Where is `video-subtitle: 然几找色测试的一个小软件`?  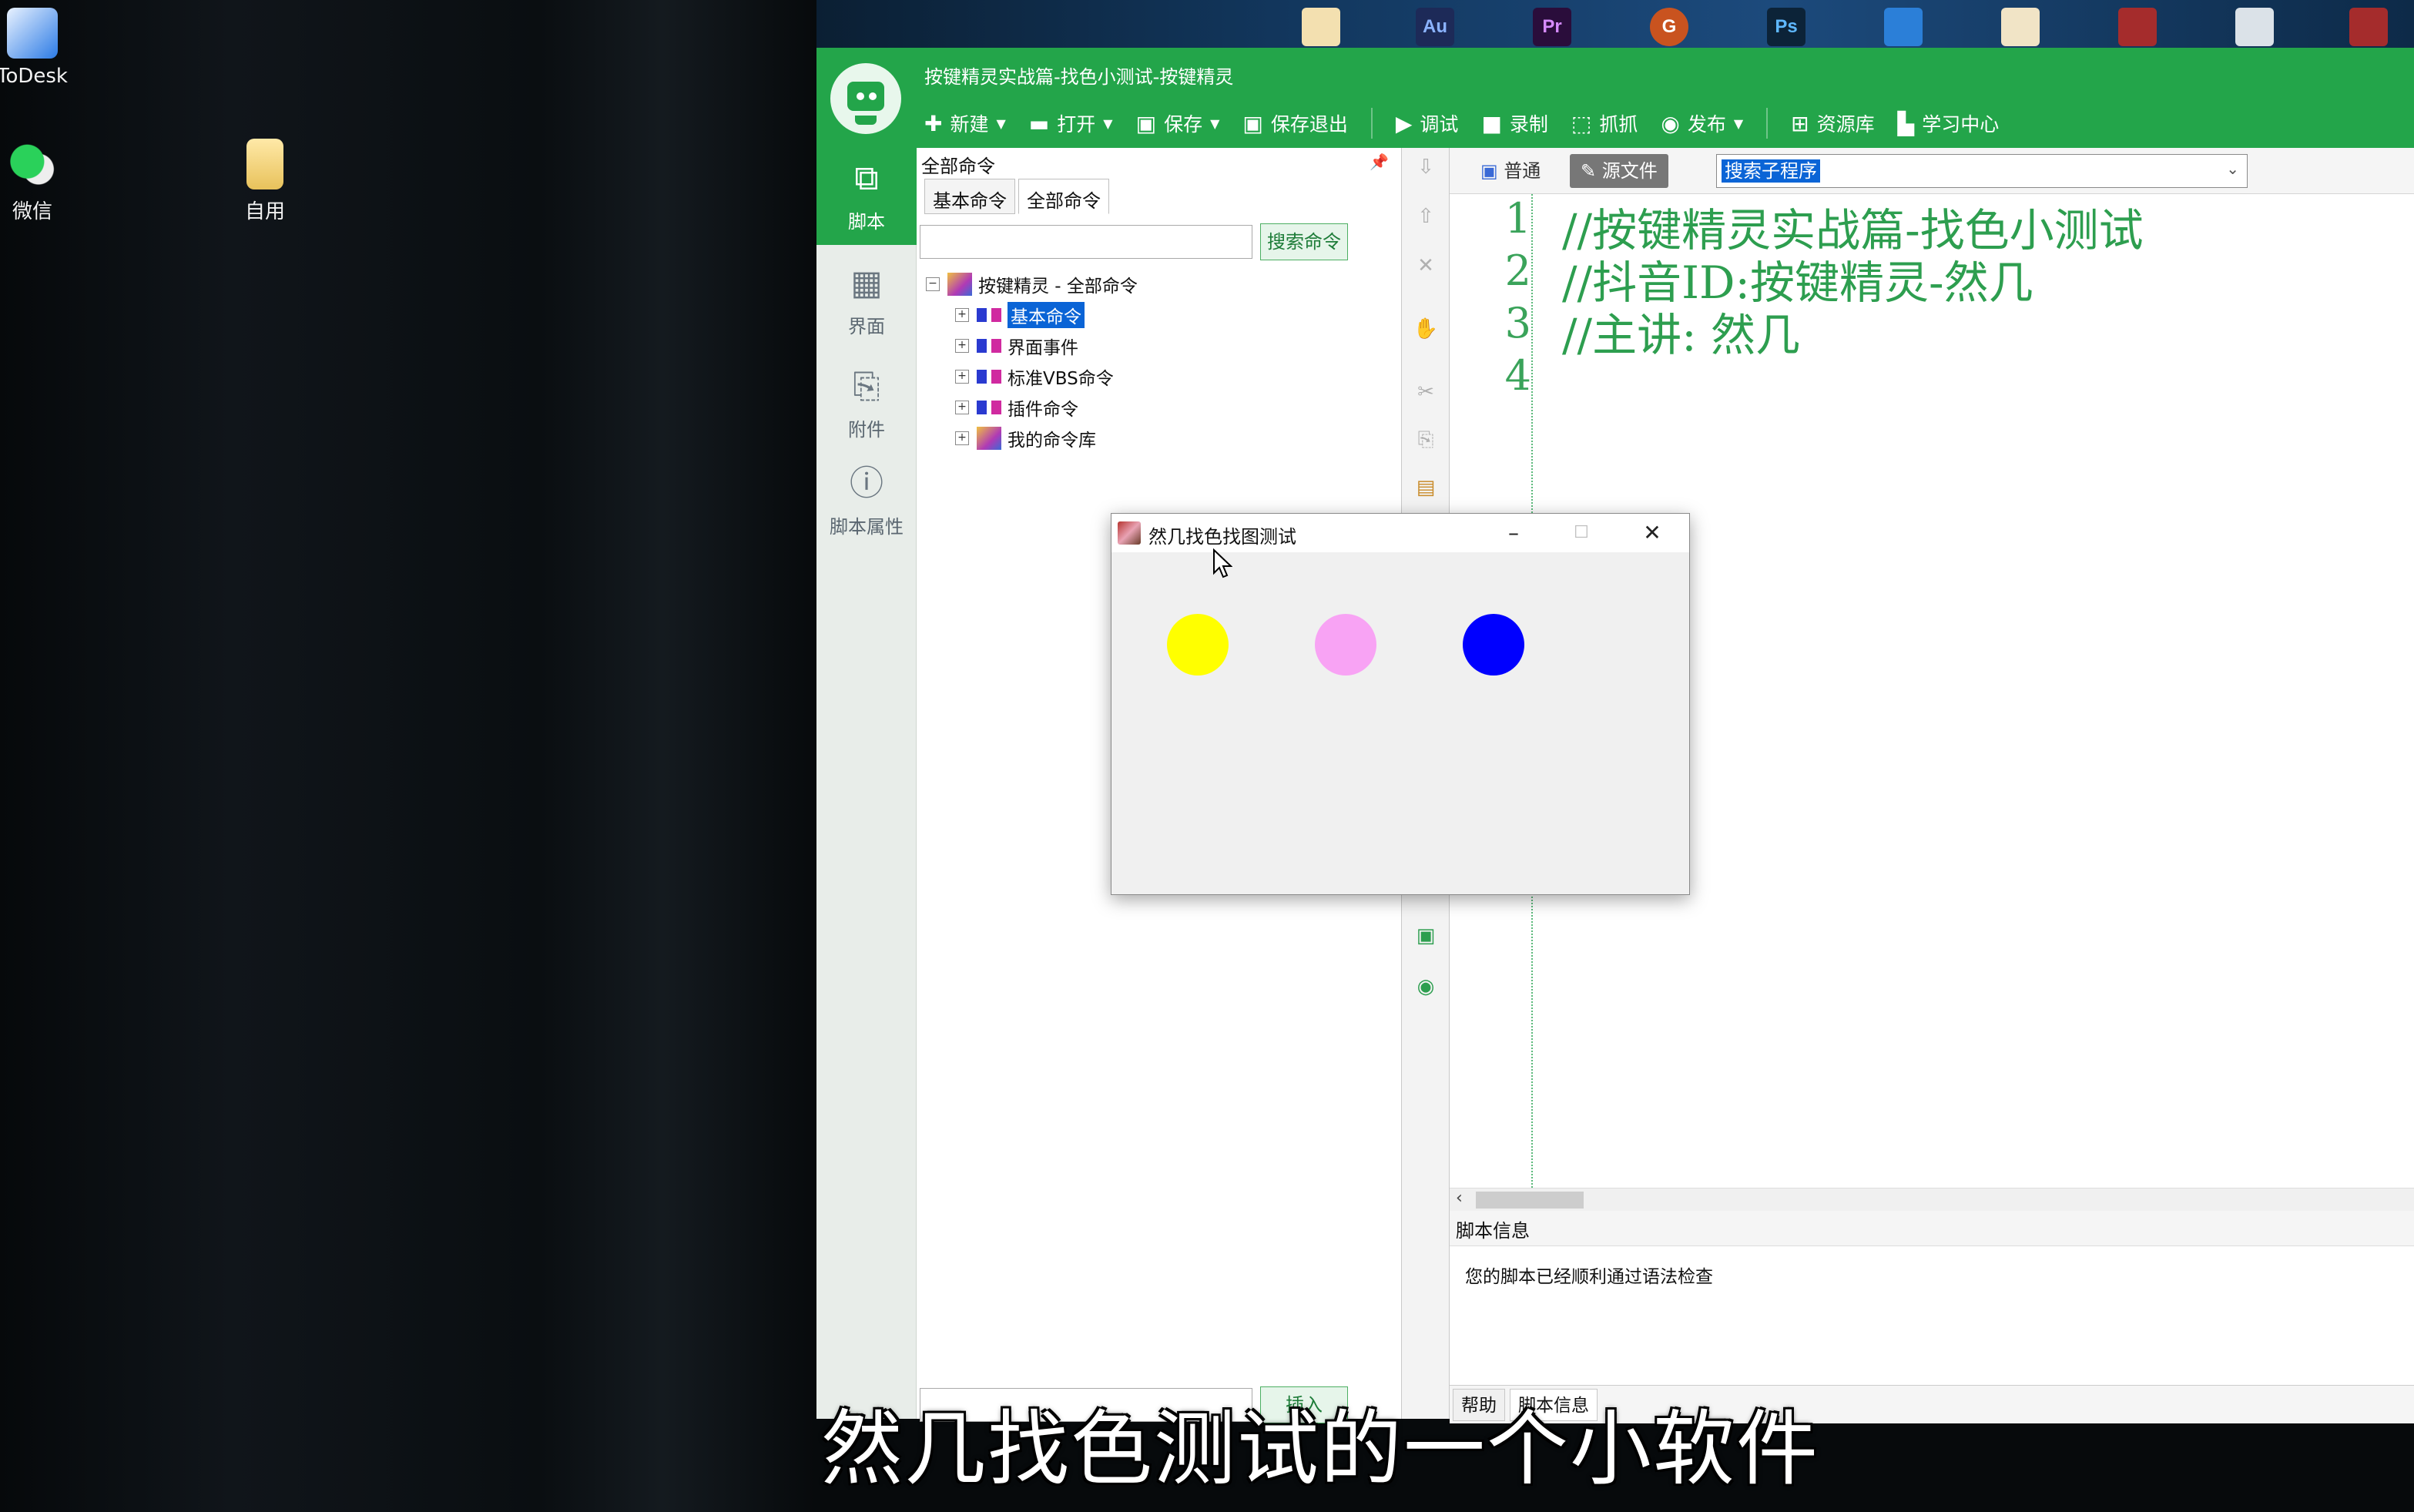
video-subtitle: 然几找色测试的一个小软件 is located at coordinates (1320, 1449).